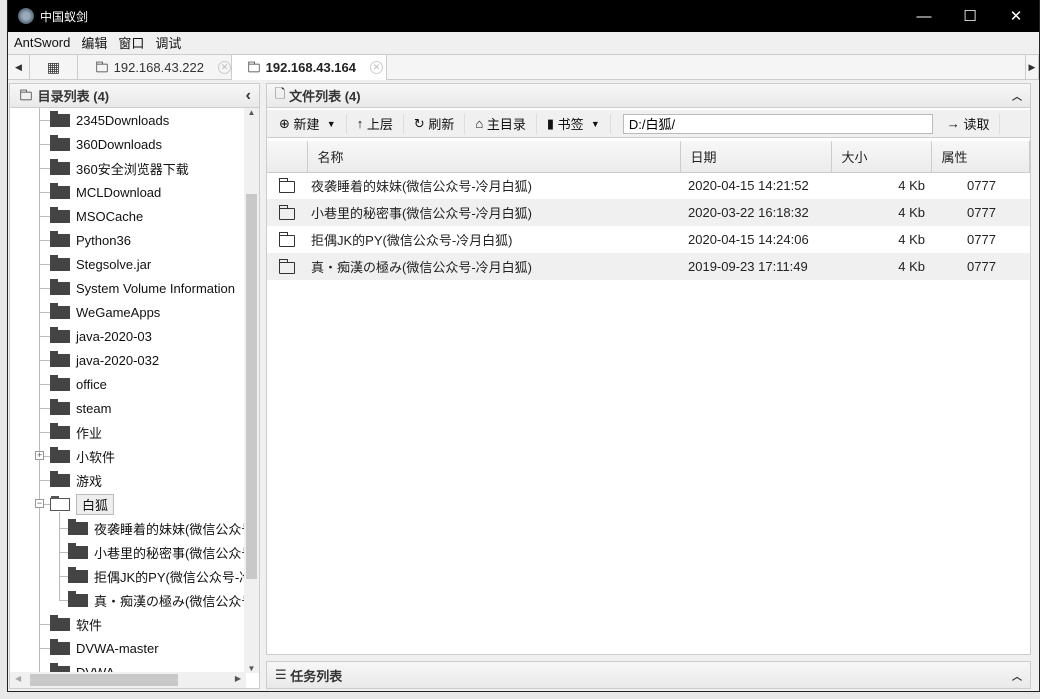  Describe the element at coordinates (1016, 16) in the screenshot. I see `close-button: ✕` at that location.